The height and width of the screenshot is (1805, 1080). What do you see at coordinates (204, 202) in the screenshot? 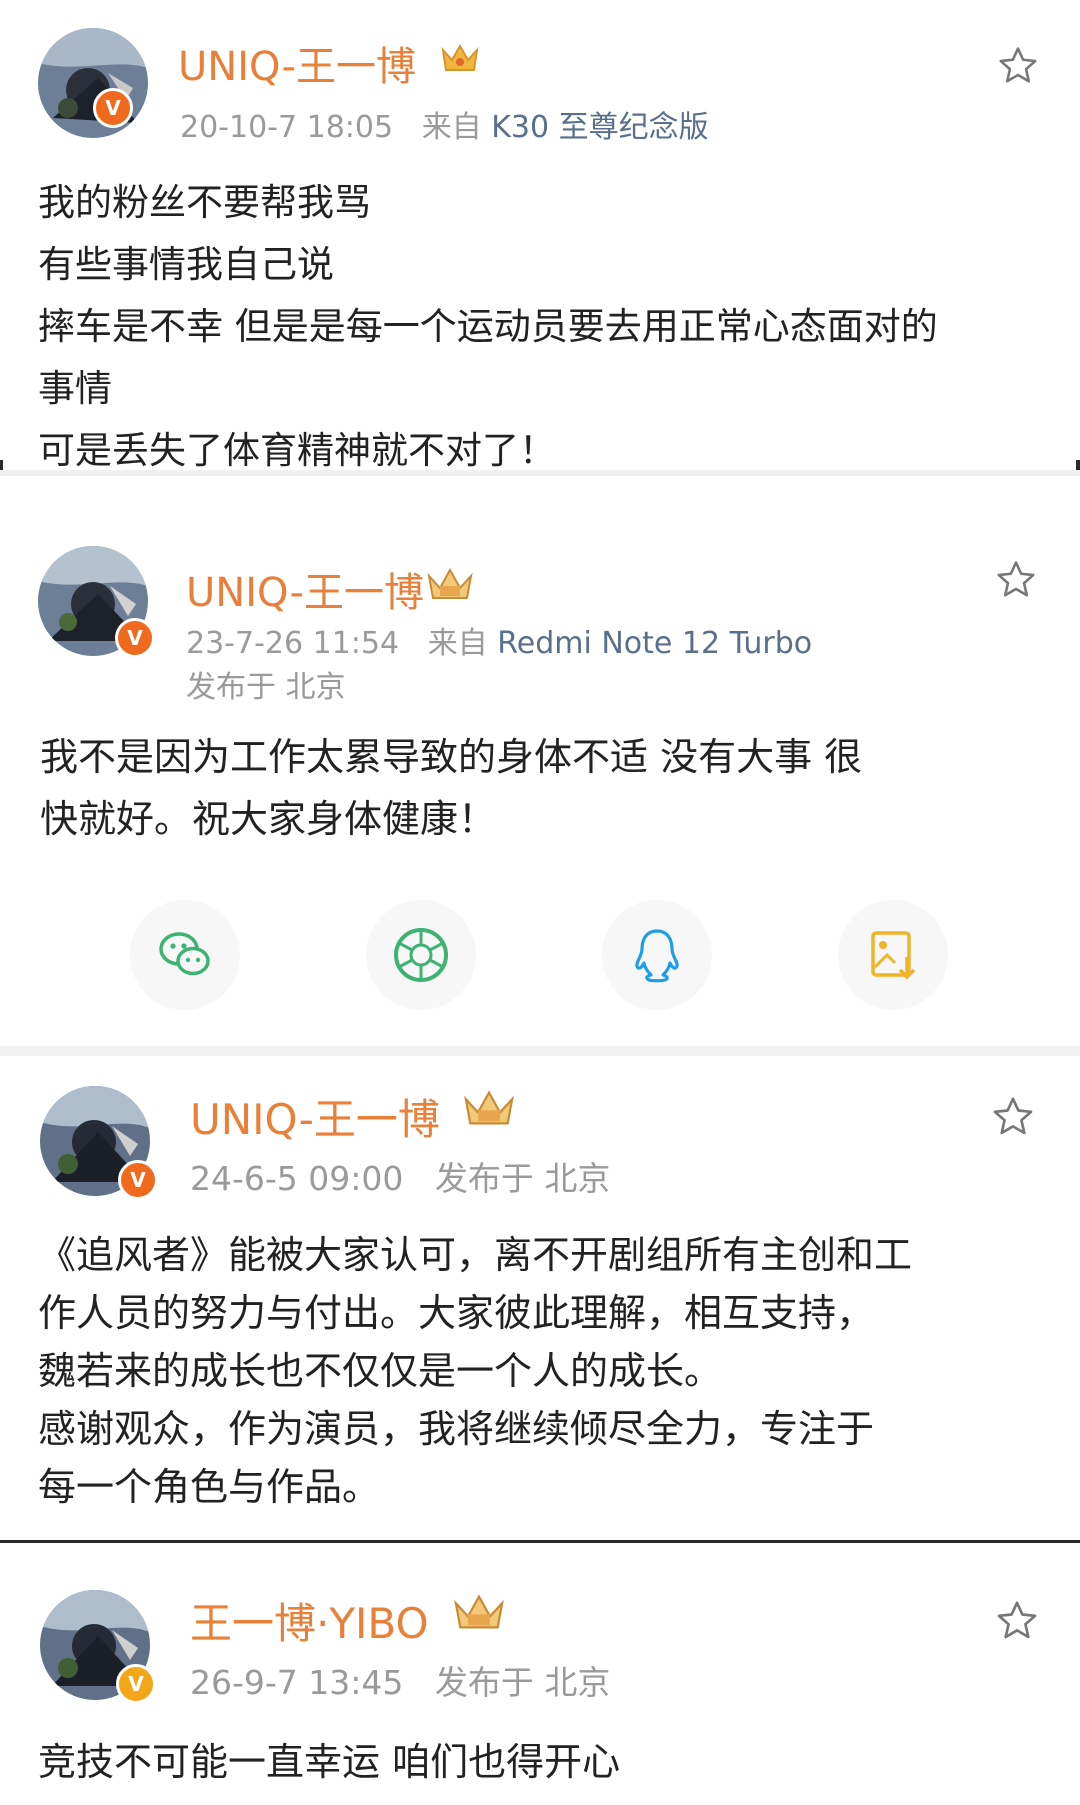
I see `post-line: 我的粉丝不要帮我骂` at bounding box center [204, 202].